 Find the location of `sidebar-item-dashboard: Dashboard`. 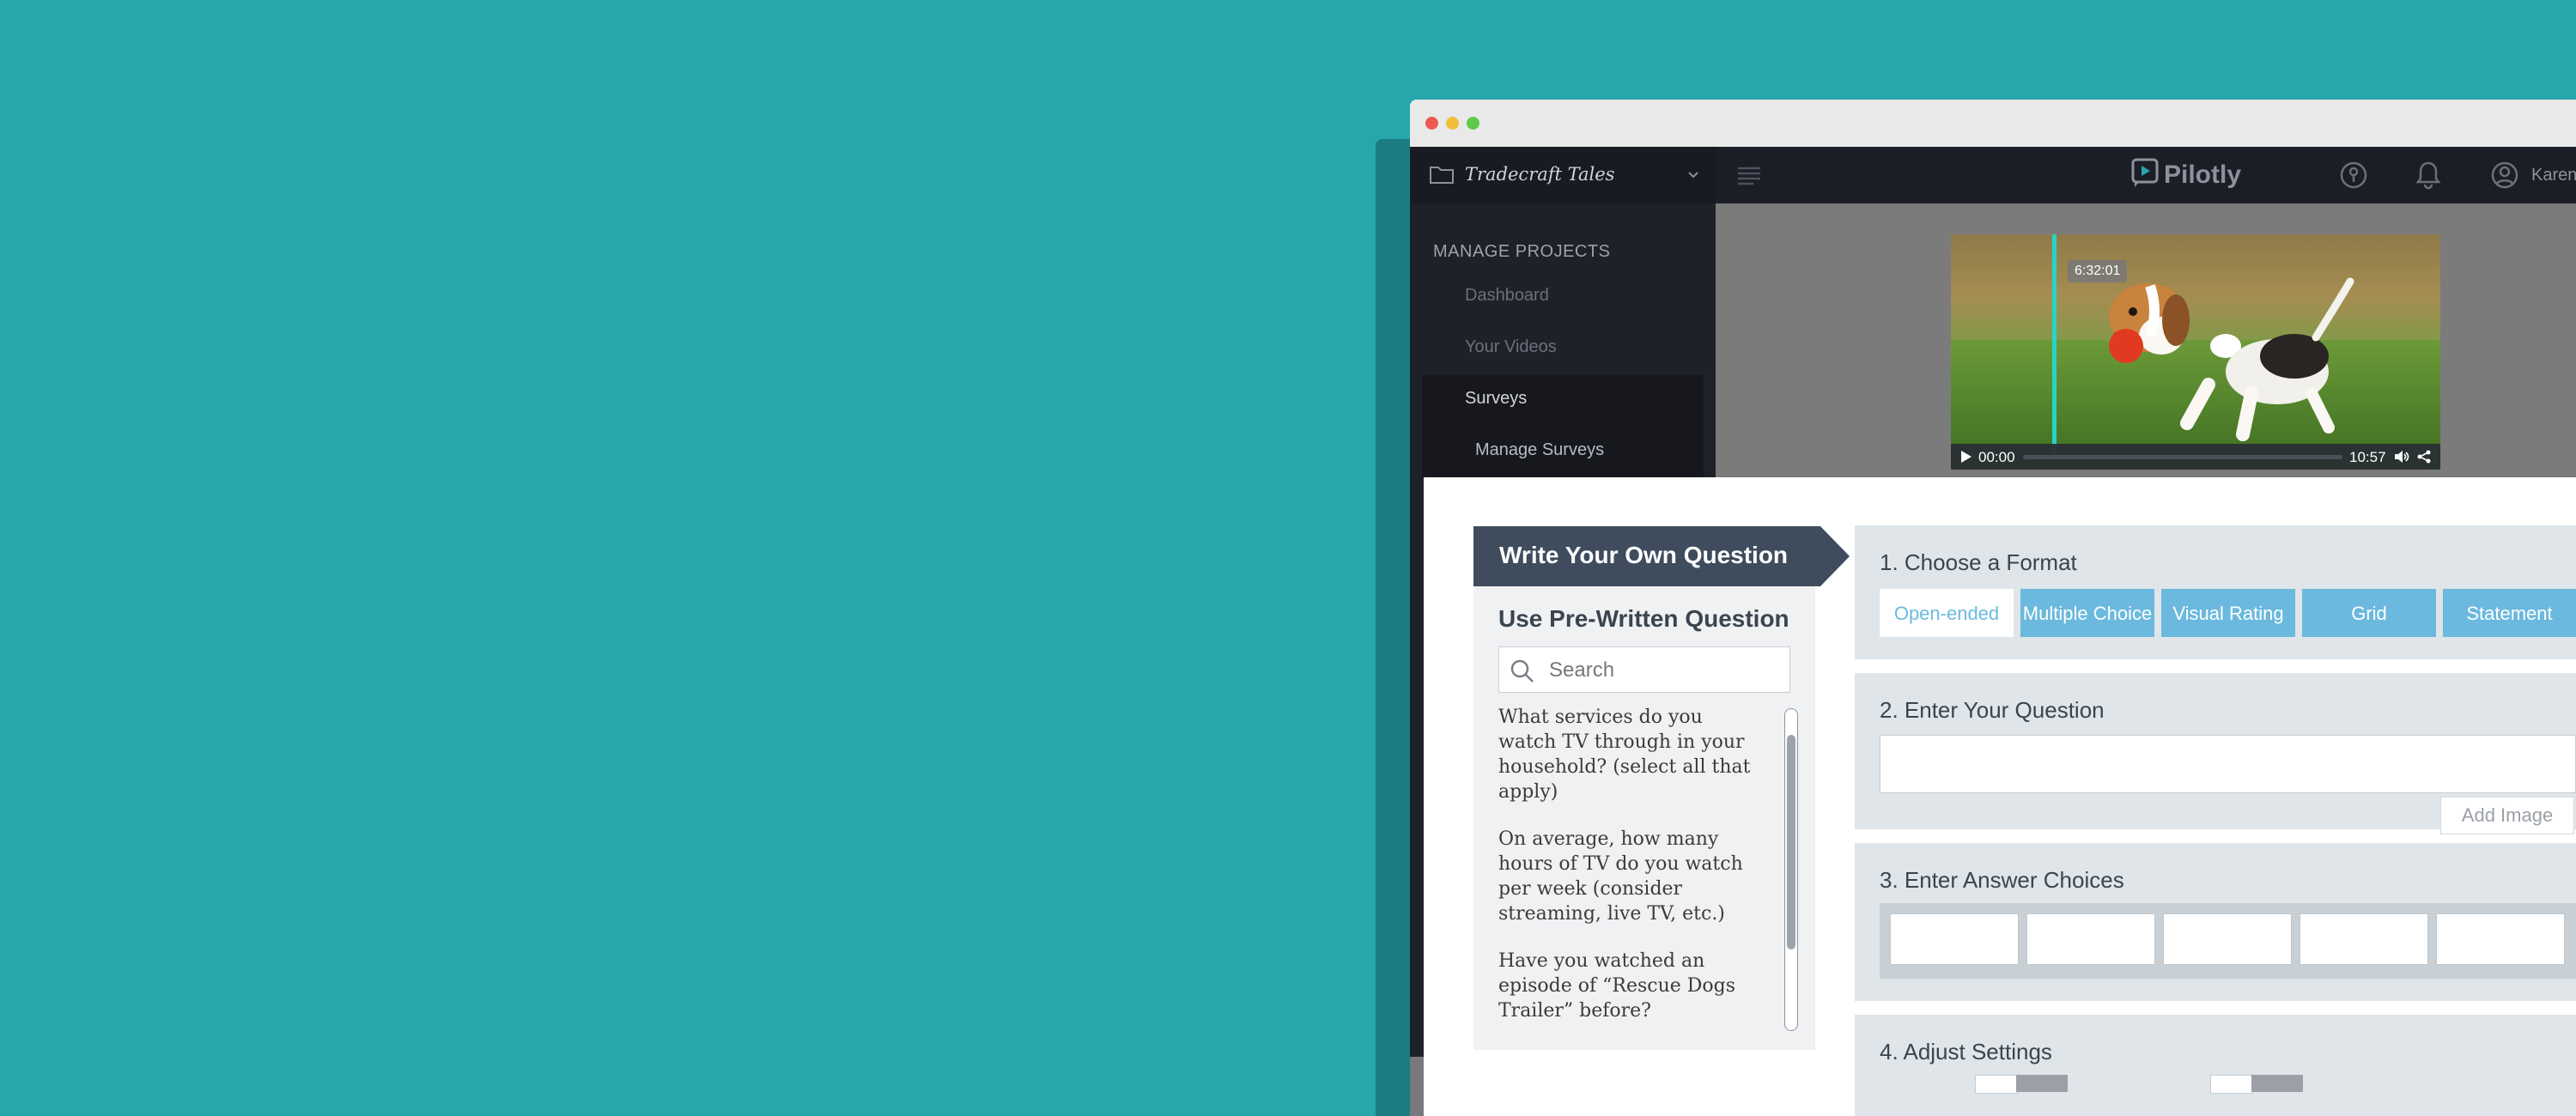

sidebar-item-dashboard: Dashboard is located at coordinates (1507, 296).